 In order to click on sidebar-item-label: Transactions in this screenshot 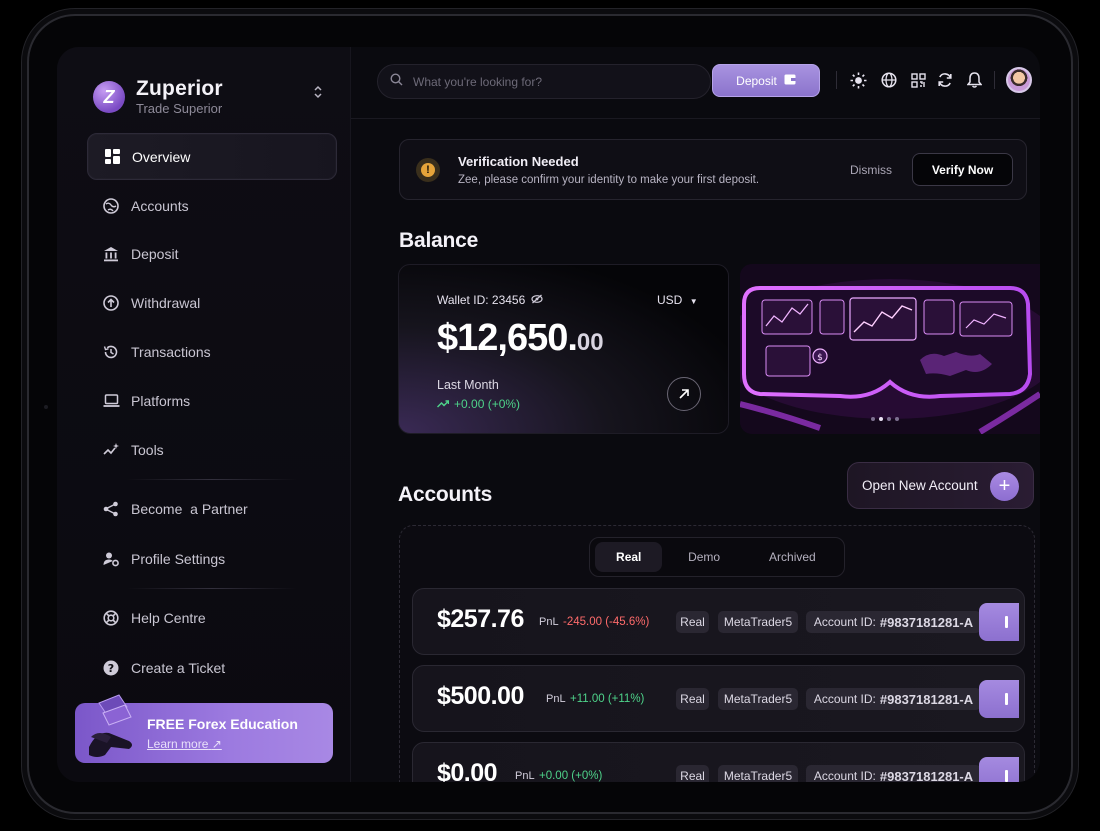, I will do `click(171, 351)`.